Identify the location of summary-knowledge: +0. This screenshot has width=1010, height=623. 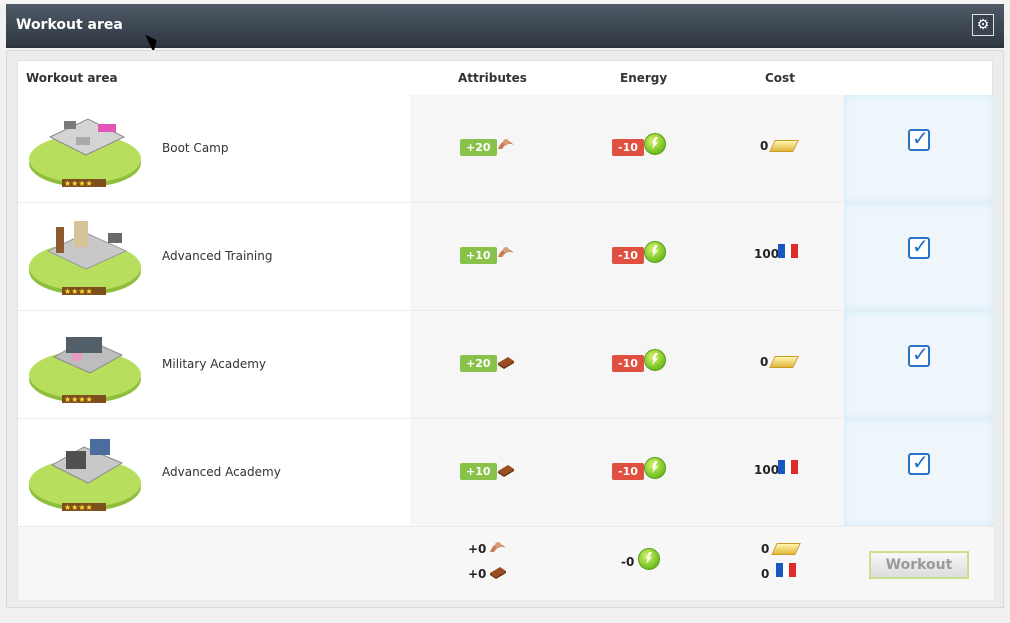
(477, 574).